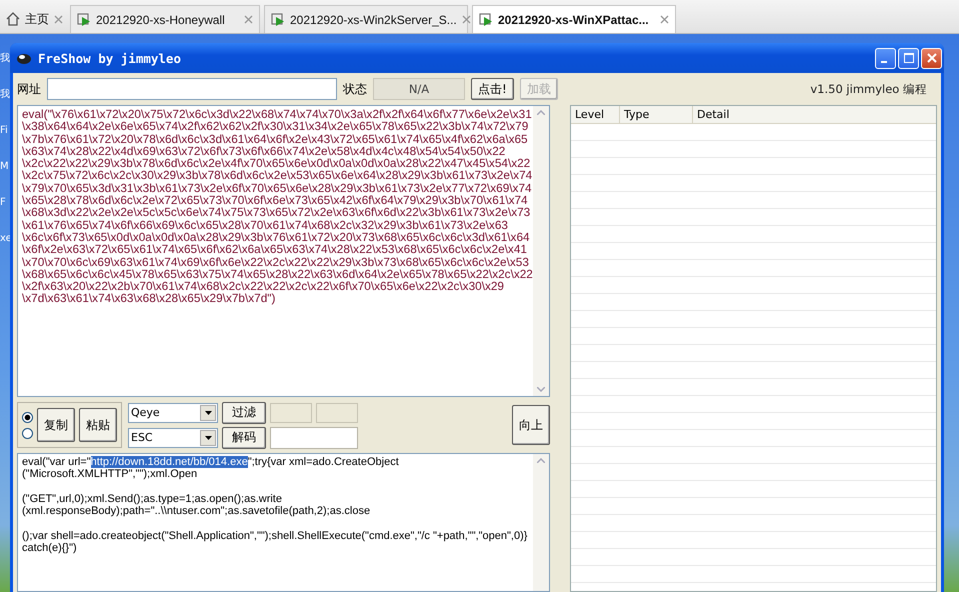 The height and width of the screenshot is (592, 959). What do you see at coordinates (142, 437) in the screenshot?
I see `dropdown-value: ESC` at bounding box center [142, 437].